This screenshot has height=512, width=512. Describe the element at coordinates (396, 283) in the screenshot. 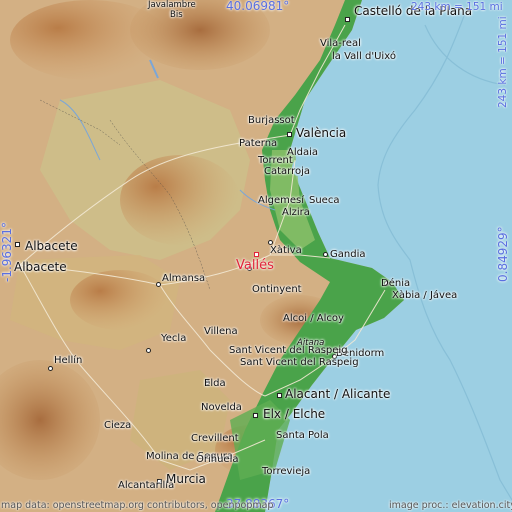

I see `place-label: Dénia` at that location.